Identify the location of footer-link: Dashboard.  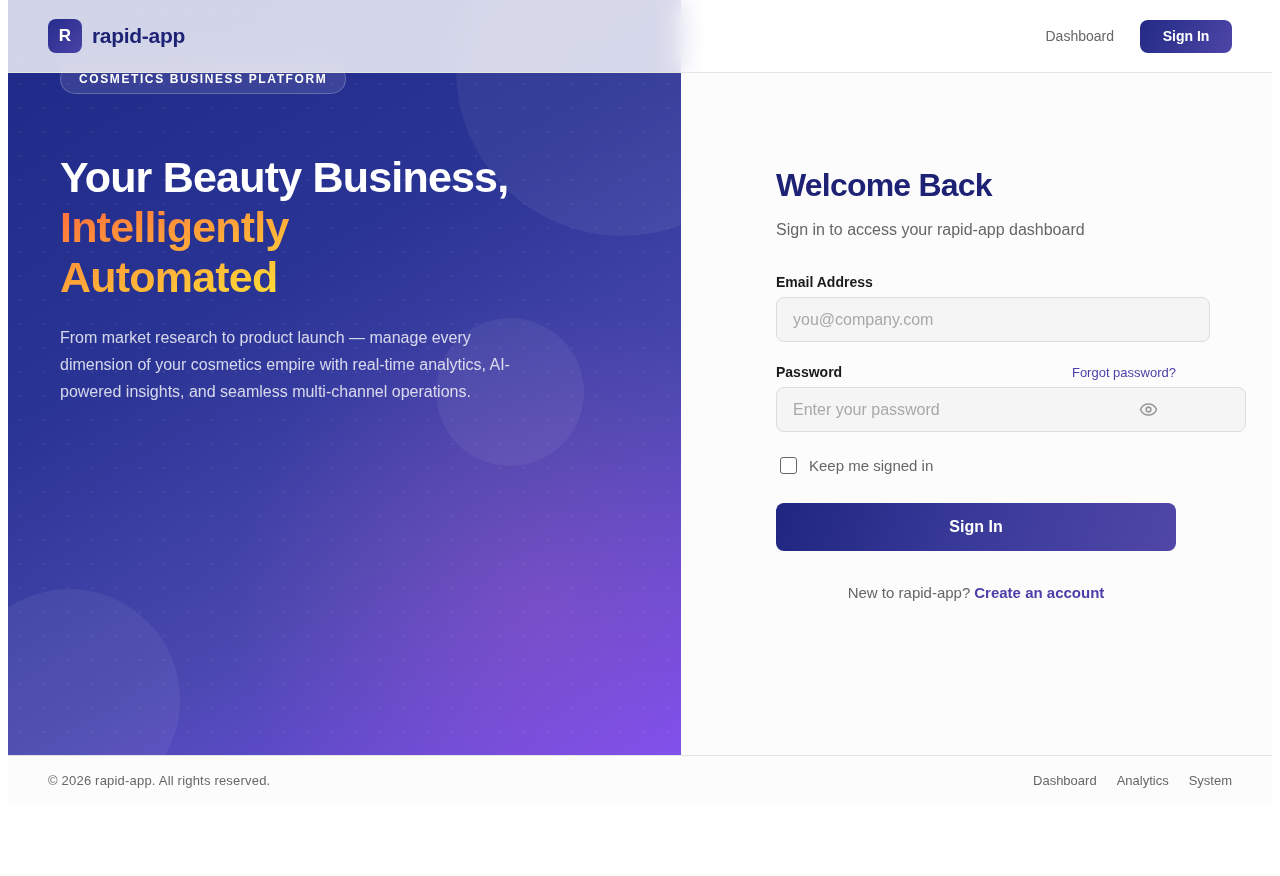
(1065, 780).